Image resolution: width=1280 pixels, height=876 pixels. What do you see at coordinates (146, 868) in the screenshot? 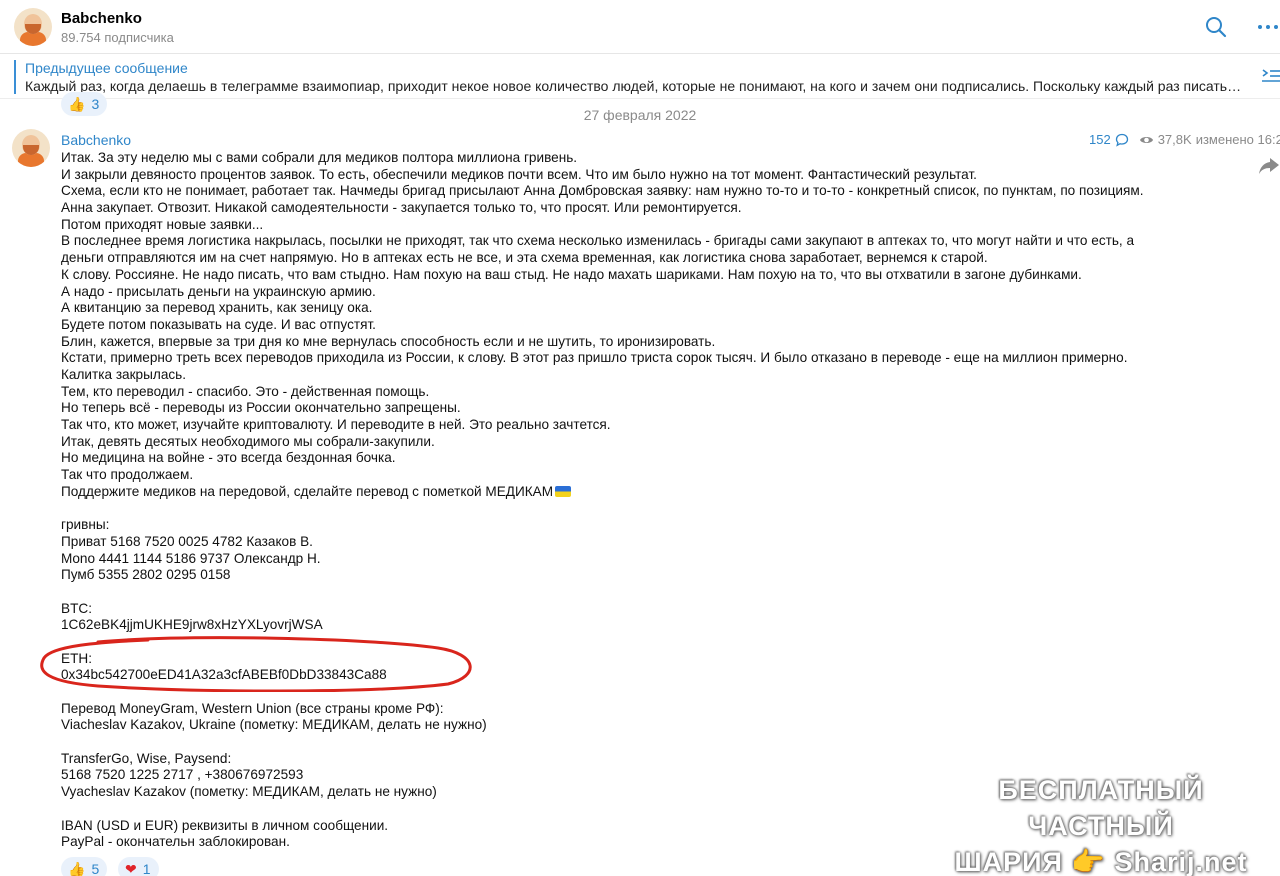
I see `reaction-count: 1` at bounding box center [146, 868].